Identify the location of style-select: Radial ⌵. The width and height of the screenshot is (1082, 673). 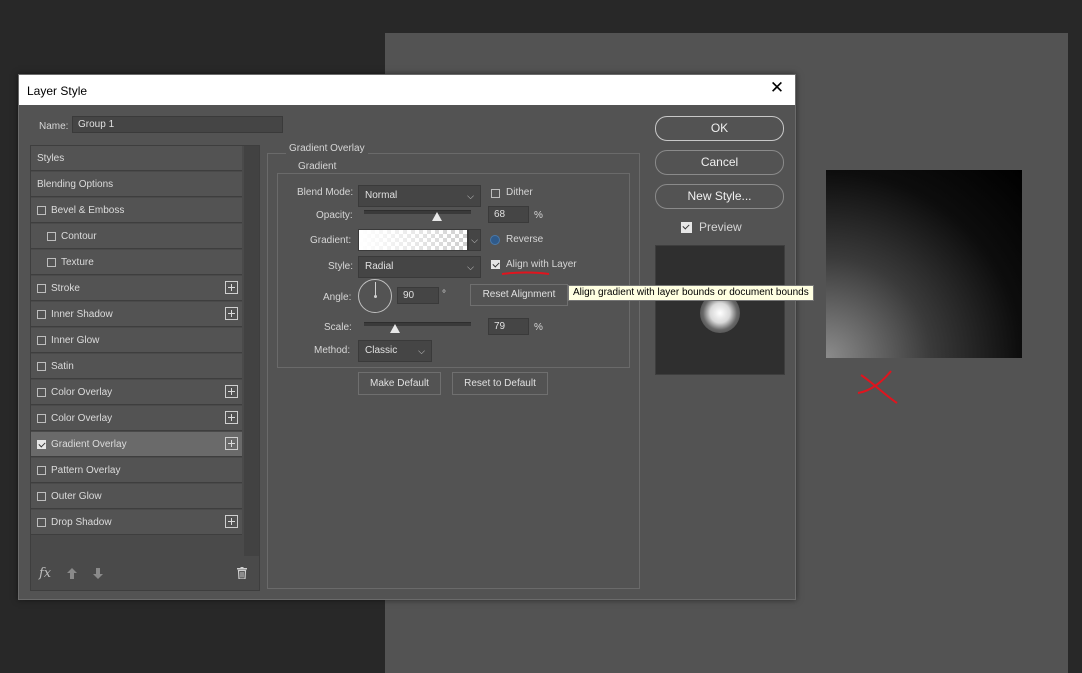
(419, 267).